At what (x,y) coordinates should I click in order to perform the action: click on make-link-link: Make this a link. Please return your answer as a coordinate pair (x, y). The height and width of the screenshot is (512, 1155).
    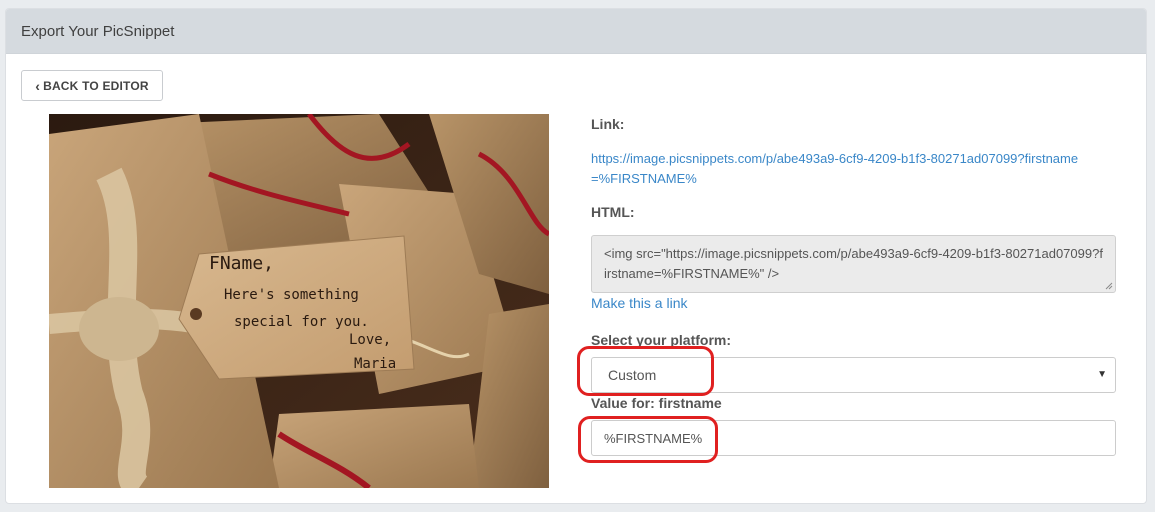
    Looking at the image, I should click on (639, 303).